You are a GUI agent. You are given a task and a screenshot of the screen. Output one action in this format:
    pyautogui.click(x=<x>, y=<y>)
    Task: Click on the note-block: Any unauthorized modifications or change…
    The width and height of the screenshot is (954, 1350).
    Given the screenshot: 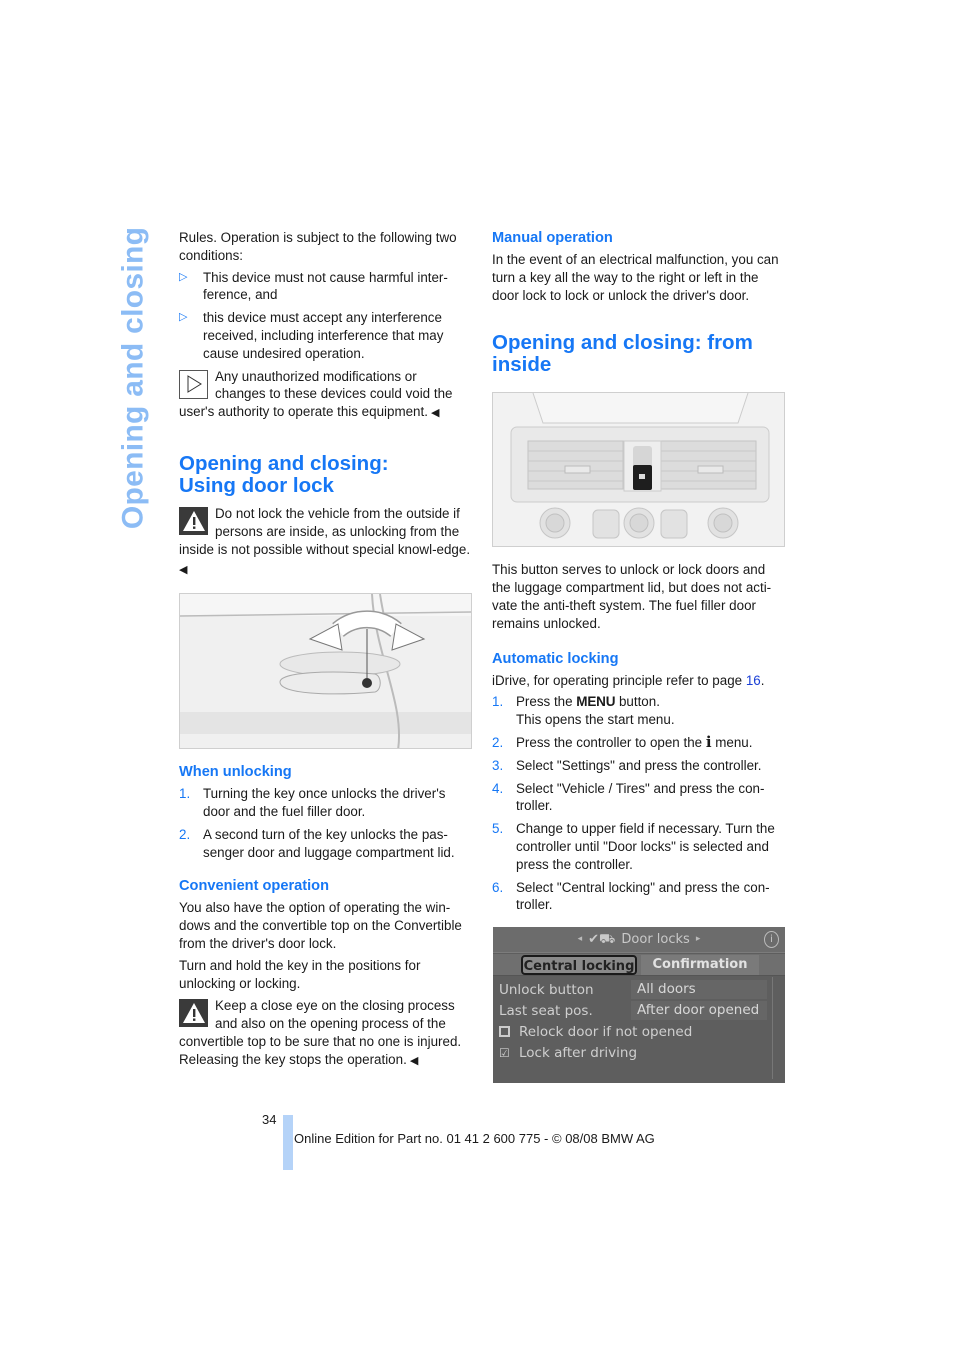 What is the action you would take?
    pyautogui.click(x=325, y=395)
    